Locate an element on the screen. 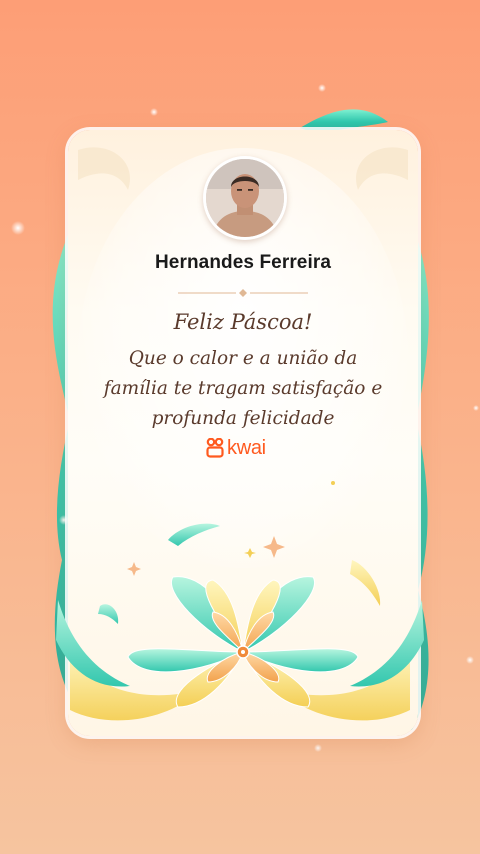 The height and width of the screenshot is (854, 480). greeting-title: Feliz Páscoa! is located at coordinates (243, 322).